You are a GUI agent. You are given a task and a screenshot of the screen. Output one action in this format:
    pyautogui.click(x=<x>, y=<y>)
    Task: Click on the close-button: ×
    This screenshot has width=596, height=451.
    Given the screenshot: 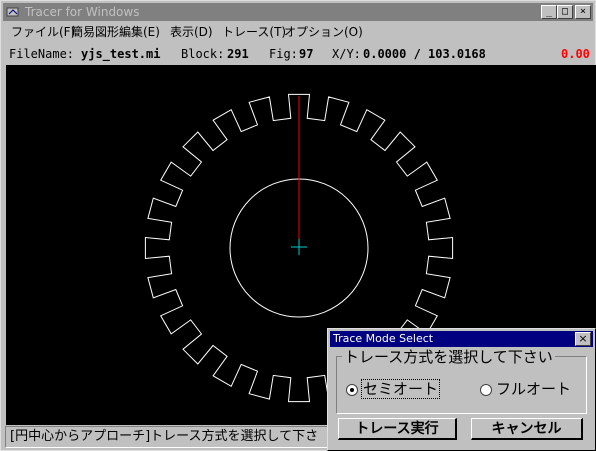 What is the action you would take?
    pyautogui.click(x=583, y=12)
    